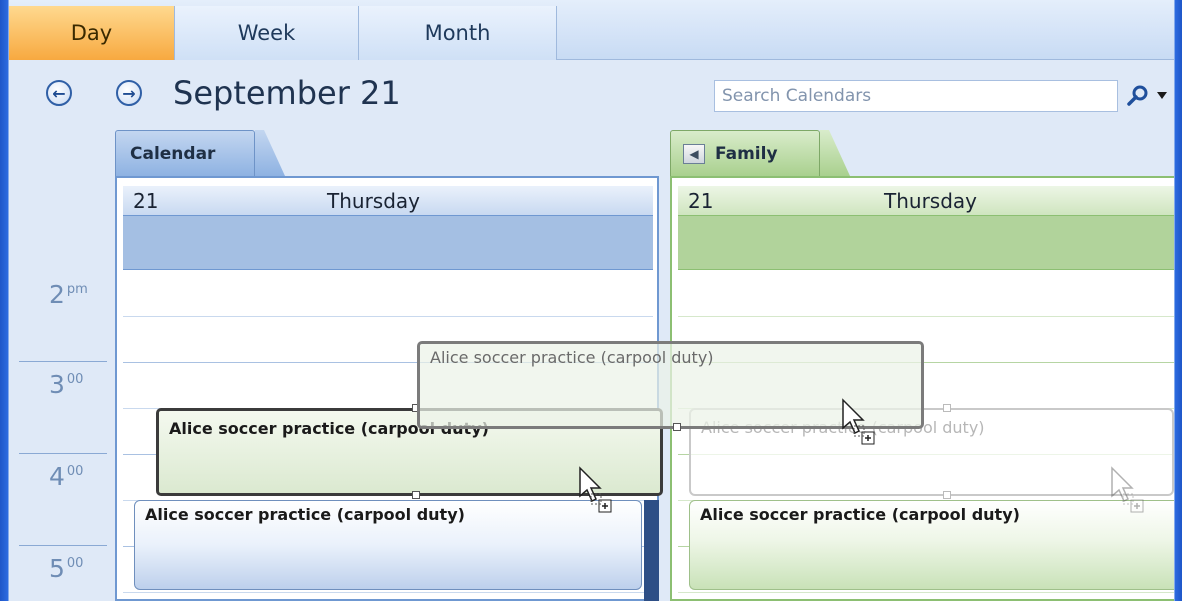  I want to click on back-arrow-icon: ←, so click(59, 93).